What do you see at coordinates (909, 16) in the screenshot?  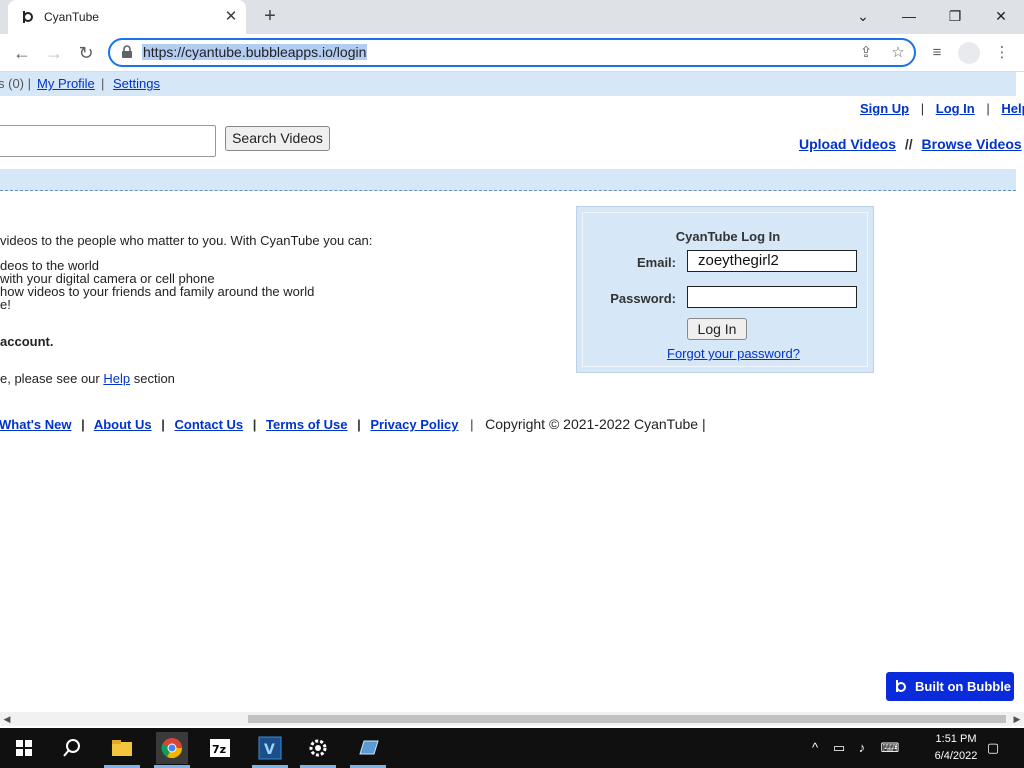 I see `minimize-button: —` at bounding box center [909, 16].